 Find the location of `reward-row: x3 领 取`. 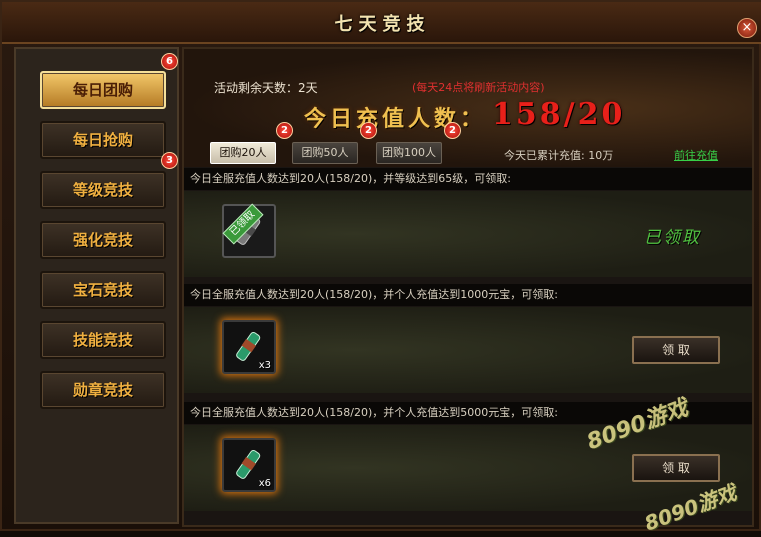

reward-row: x3 领 取 is located at coordinates (468, 350).